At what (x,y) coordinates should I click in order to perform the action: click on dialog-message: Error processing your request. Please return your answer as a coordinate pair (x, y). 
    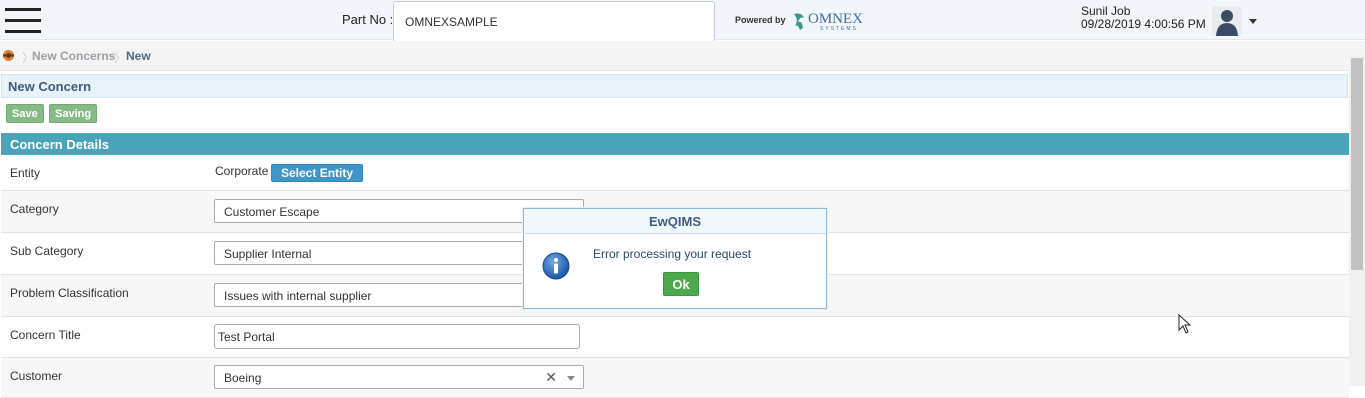
    Looking at the image, I should click on (672, 254).